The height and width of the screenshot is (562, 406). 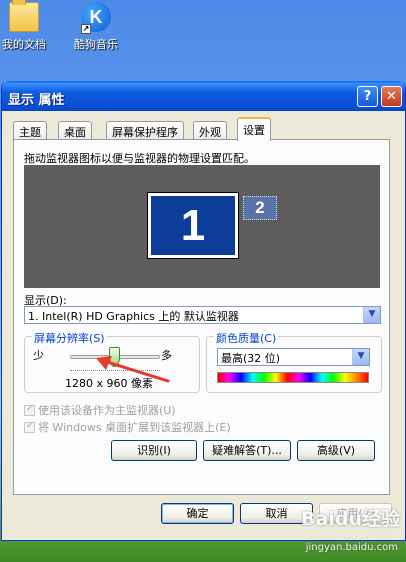 I want to click on monitor-1-label: 1, so click(x=193, y=225).